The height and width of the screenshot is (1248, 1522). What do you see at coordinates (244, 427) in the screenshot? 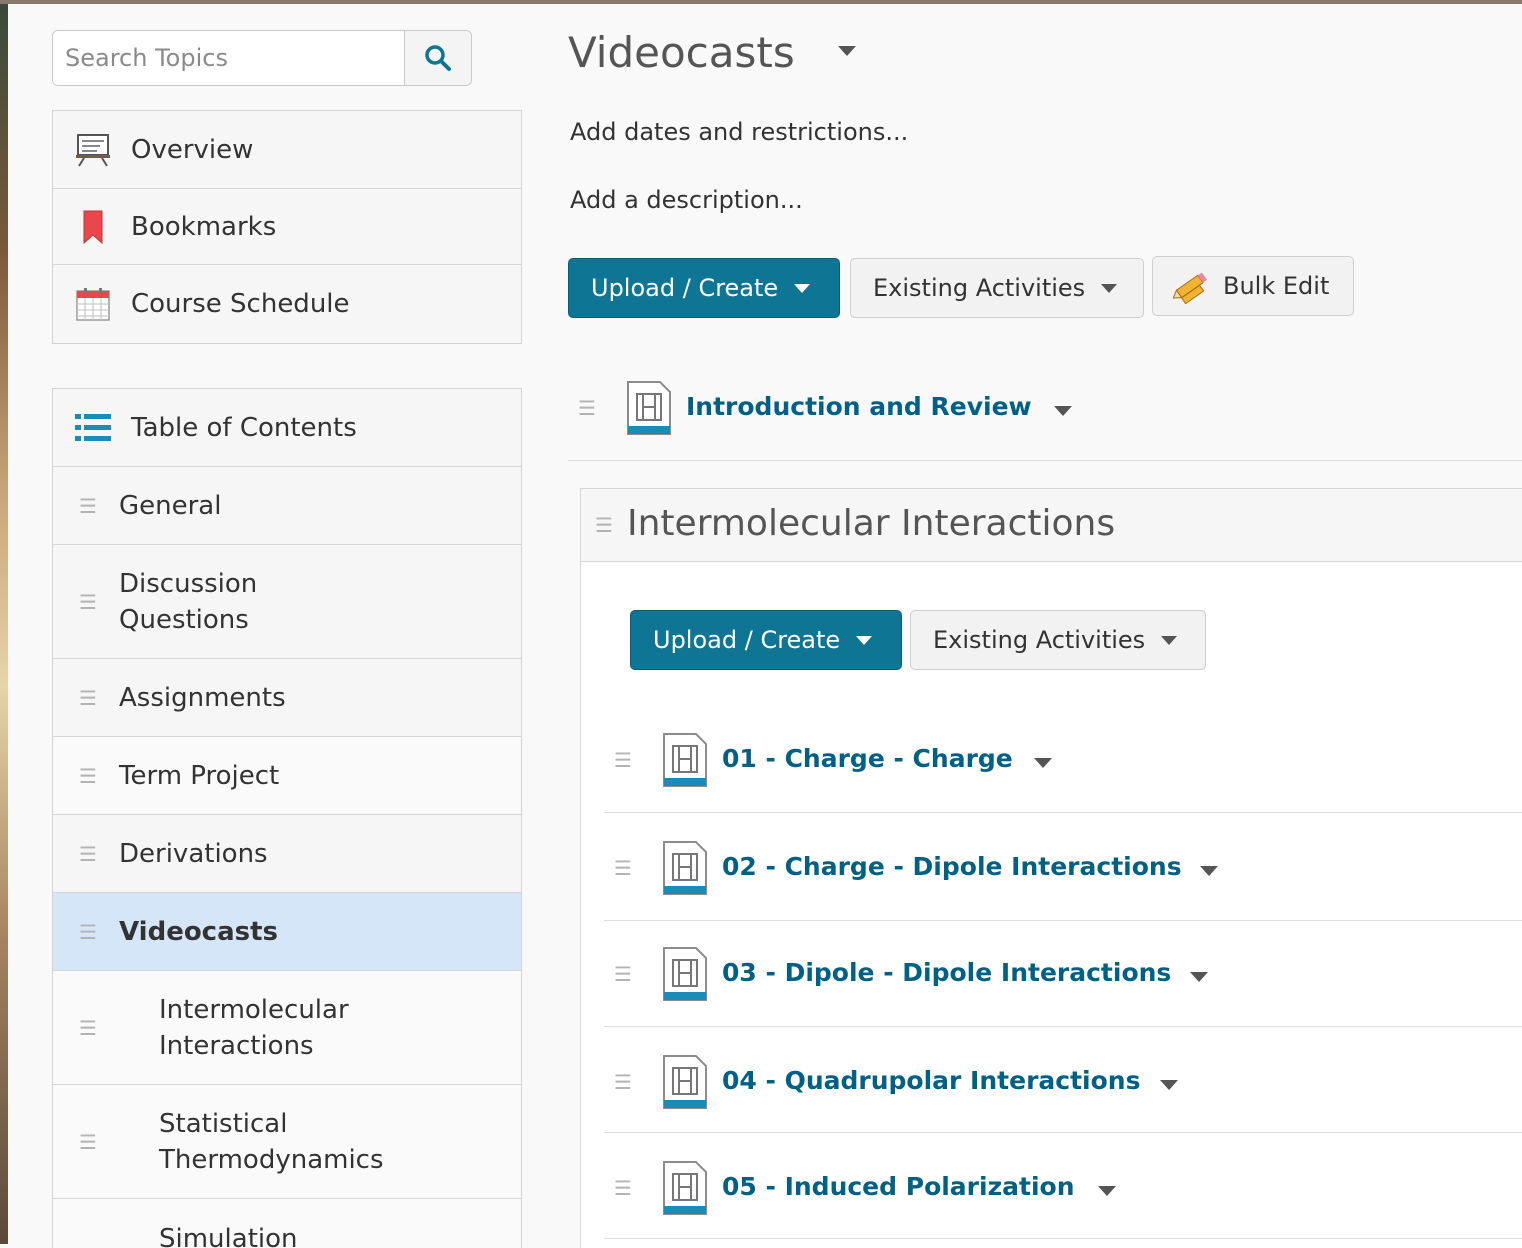
I see `toc-header-label: Table of Contents` at bounding box center [244, 427].